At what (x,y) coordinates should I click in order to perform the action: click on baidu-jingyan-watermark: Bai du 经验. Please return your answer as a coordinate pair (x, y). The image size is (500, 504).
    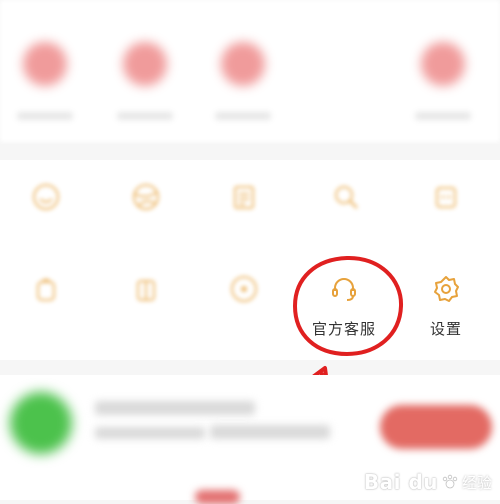
    Looking at the image, I should click on (428, 482).